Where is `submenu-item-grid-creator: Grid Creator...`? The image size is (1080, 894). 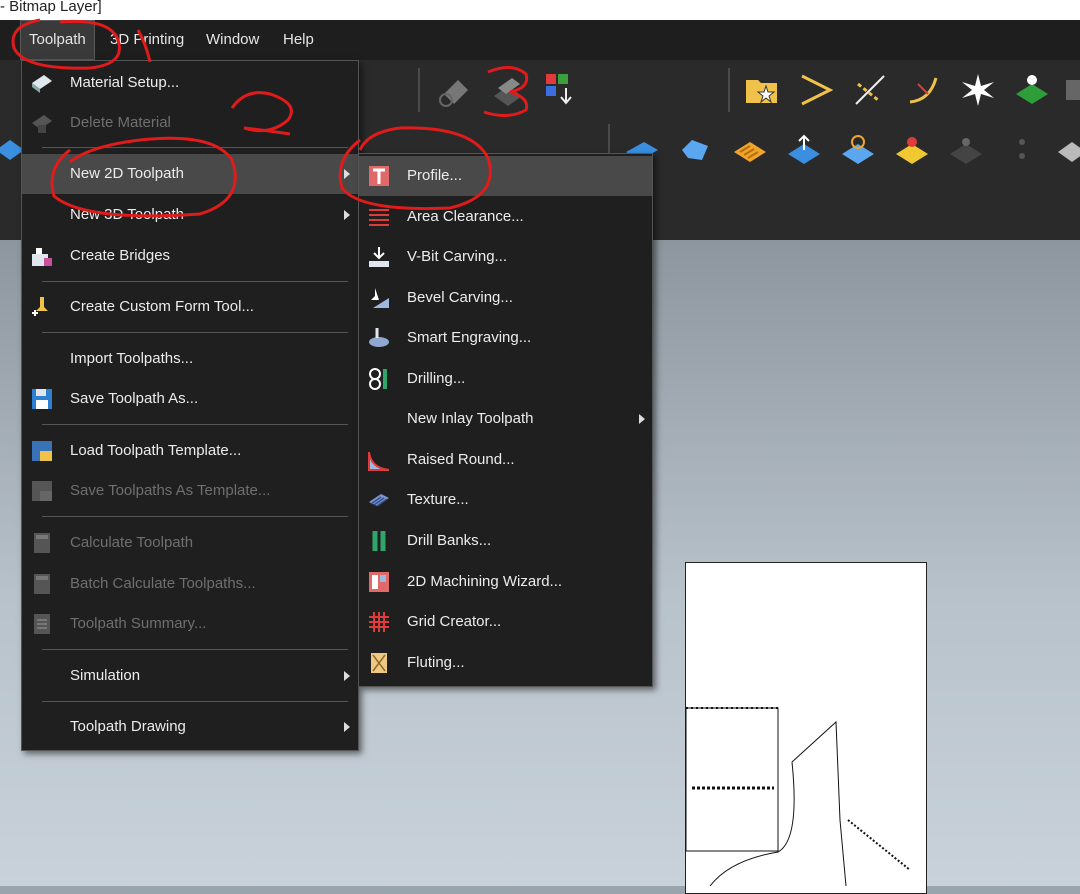 submenu-item-grid-creator: Grid Creator... is located at coordinates (505, 622).